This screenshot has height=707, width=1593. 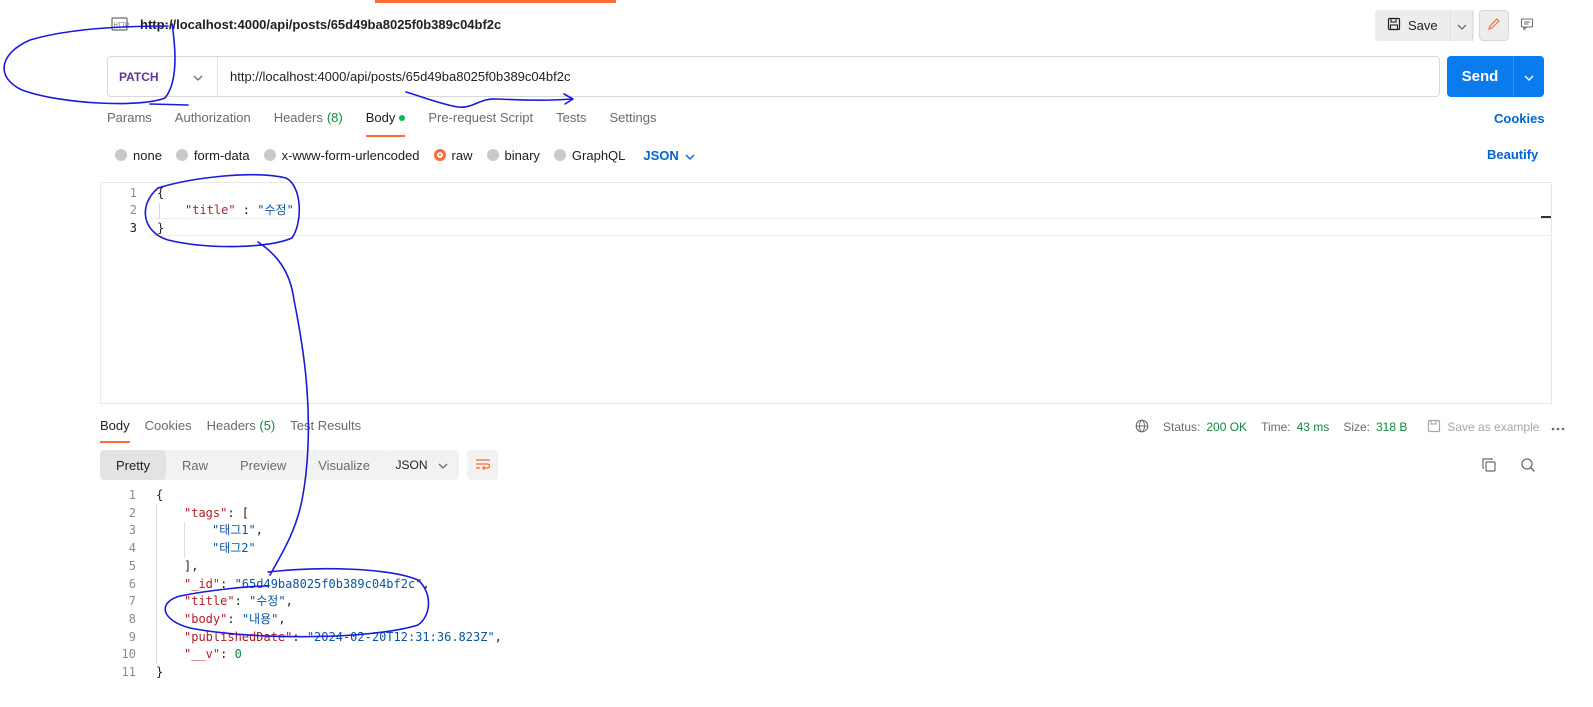 What do you see at coordinates (161, 228) in the screenshot?
I see `code-text: }` at bounding box center [161, 228].